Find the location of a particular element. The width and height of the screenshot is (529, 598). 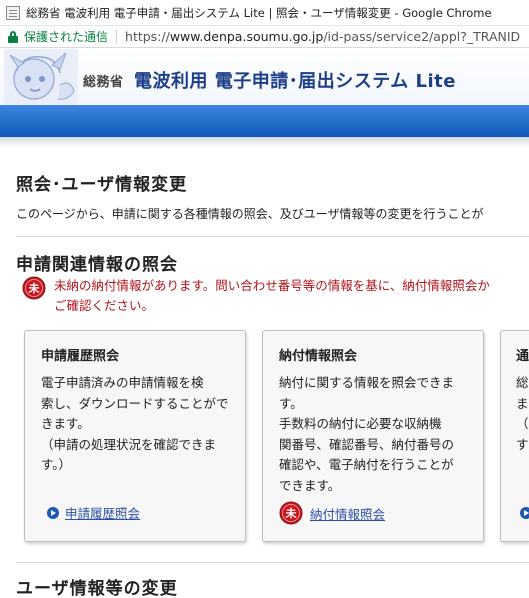

lock-icon is located at coordinates (13, 36).